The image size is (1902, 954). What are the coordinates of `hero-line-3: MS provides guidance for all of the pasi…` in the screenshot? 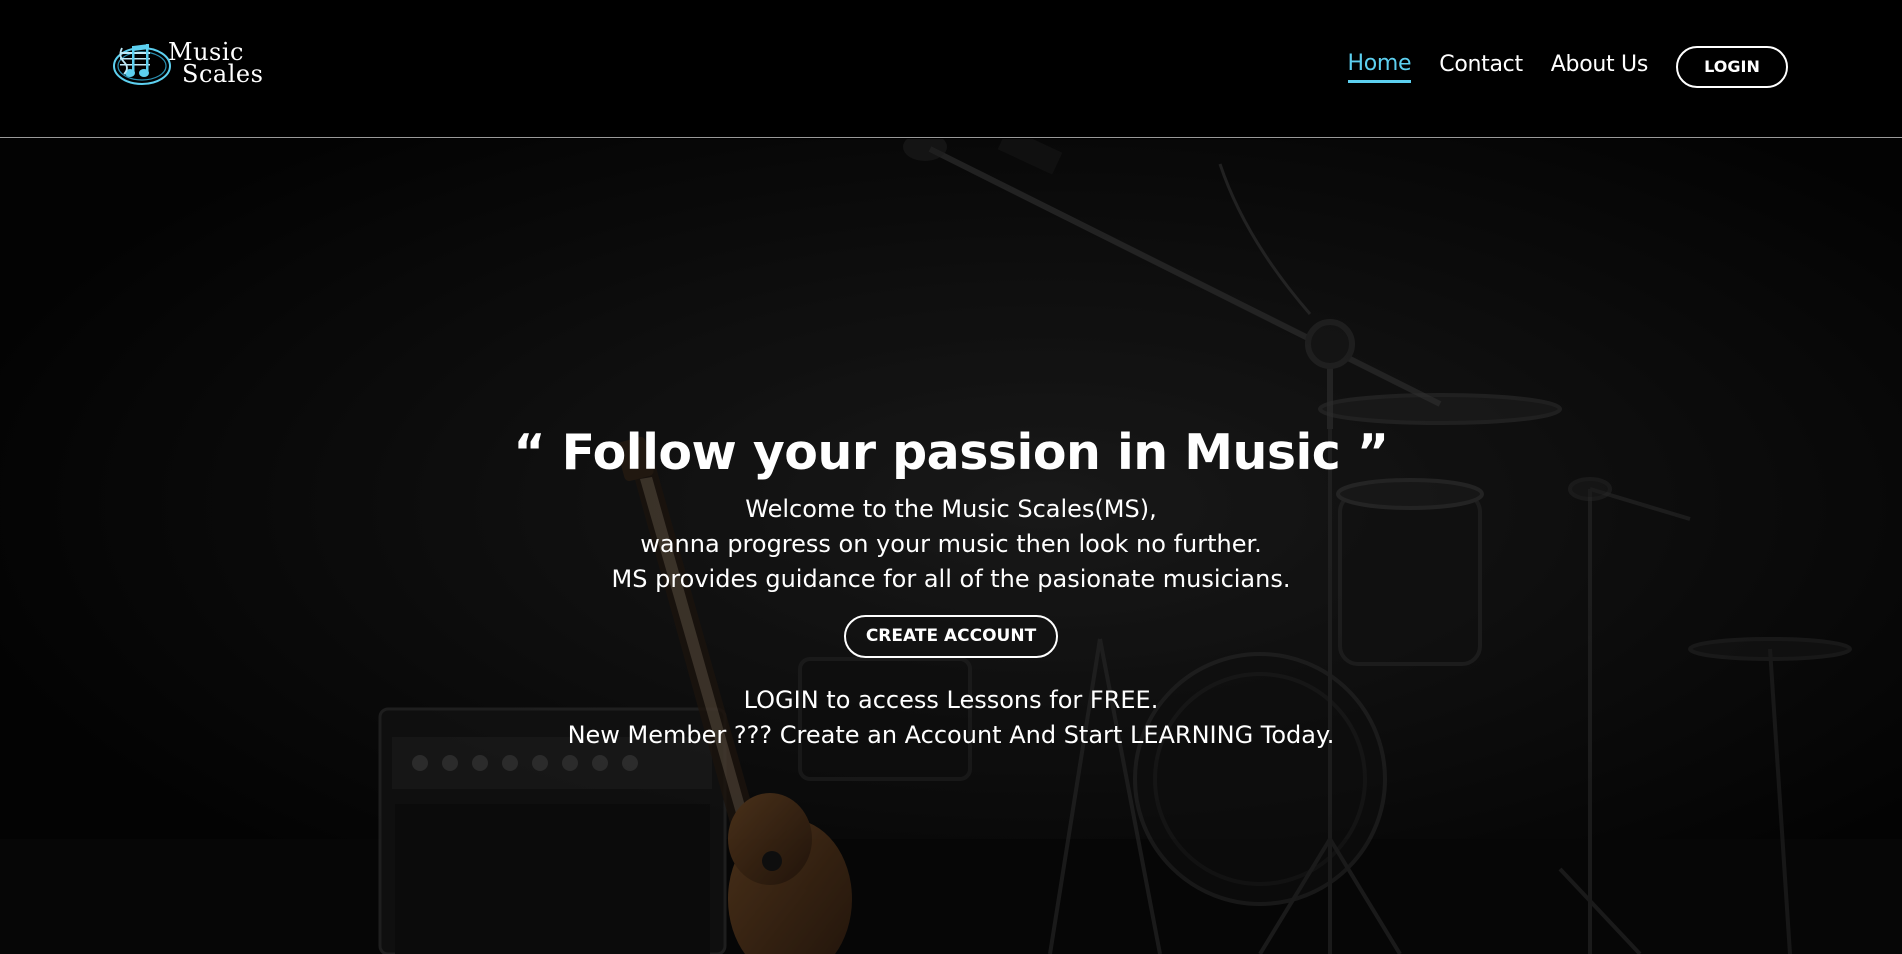 It's located at (951, 579).